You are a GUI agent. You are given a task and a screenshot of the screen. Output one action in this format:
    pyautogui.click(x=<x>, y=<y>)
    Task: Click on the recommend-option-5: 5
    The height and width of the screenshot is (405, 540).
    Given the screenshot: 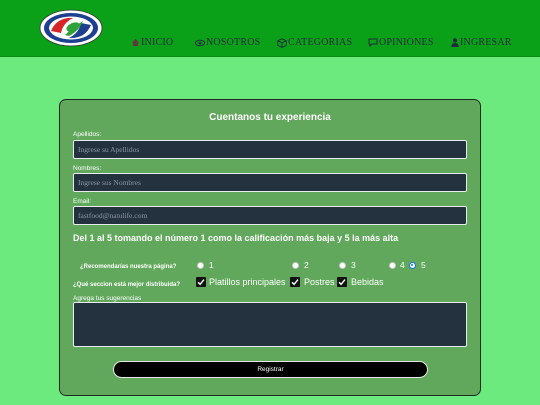 What is the action you would take?
    pyautogui.click(x=423, y=265)
    